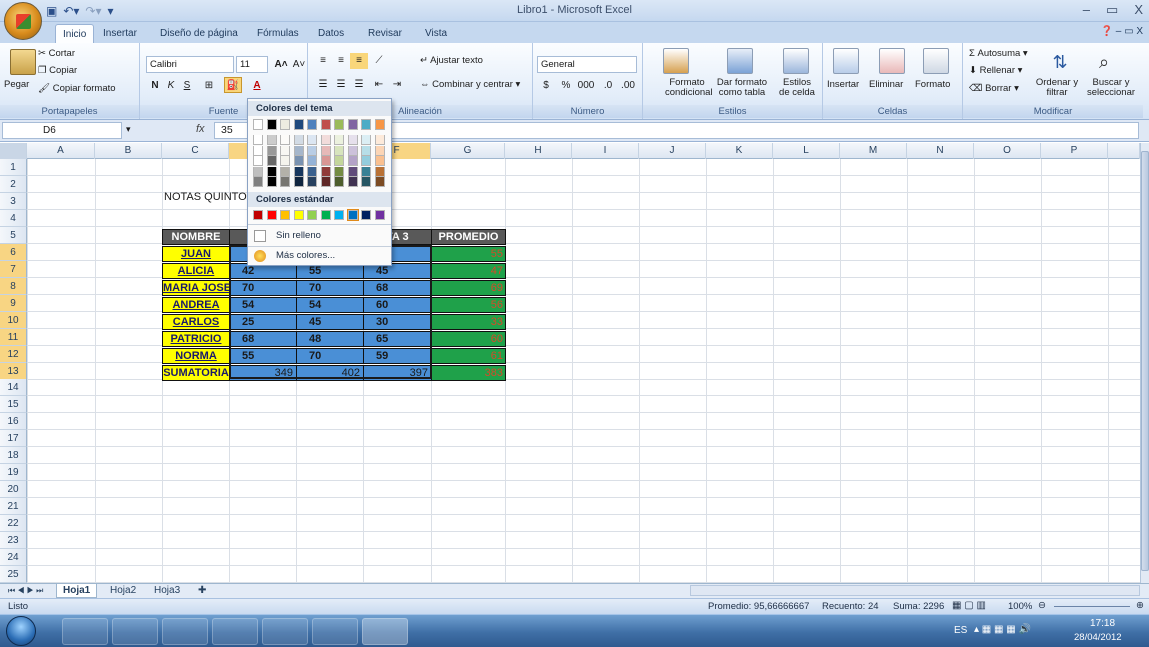 The height and width of the screenshot is (647, 1149). What do you see at coordinates (13, 422) in the screenshot?
I see `row-header: 16` at bounding box center [13, 422].